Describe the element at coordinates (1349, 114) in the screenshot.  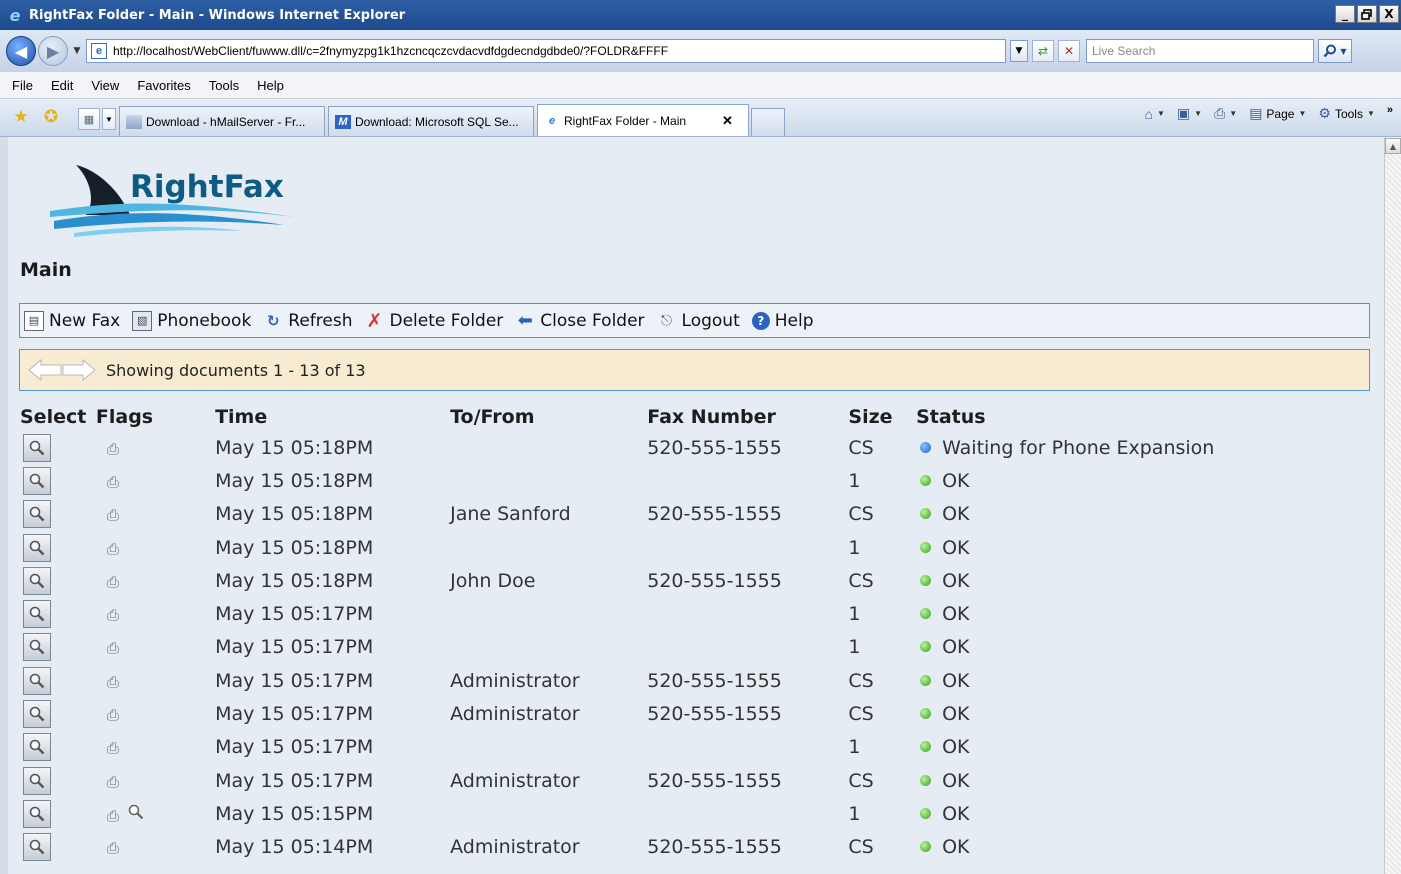
I see `tools-menu-button: Tools` at that location.